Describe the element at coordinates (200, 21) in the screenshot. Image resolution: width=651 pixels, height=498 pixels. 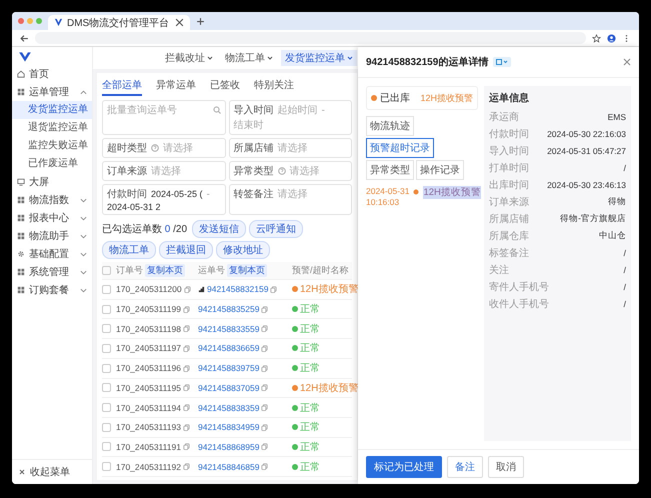
I see `plus-icon` at that location.